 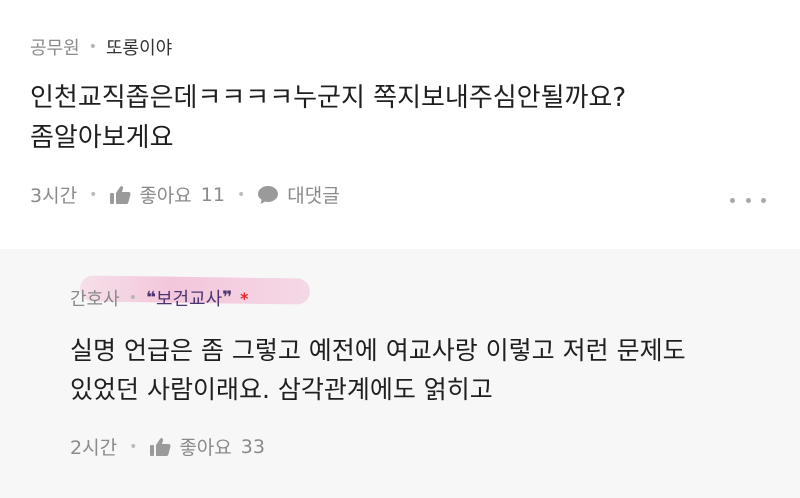 I want to click on comment-line: 인천교직좁은데ㅋㅋㅋㅋ누군지 쪽지보내주심안될까요?, so click(x=328, y=98).